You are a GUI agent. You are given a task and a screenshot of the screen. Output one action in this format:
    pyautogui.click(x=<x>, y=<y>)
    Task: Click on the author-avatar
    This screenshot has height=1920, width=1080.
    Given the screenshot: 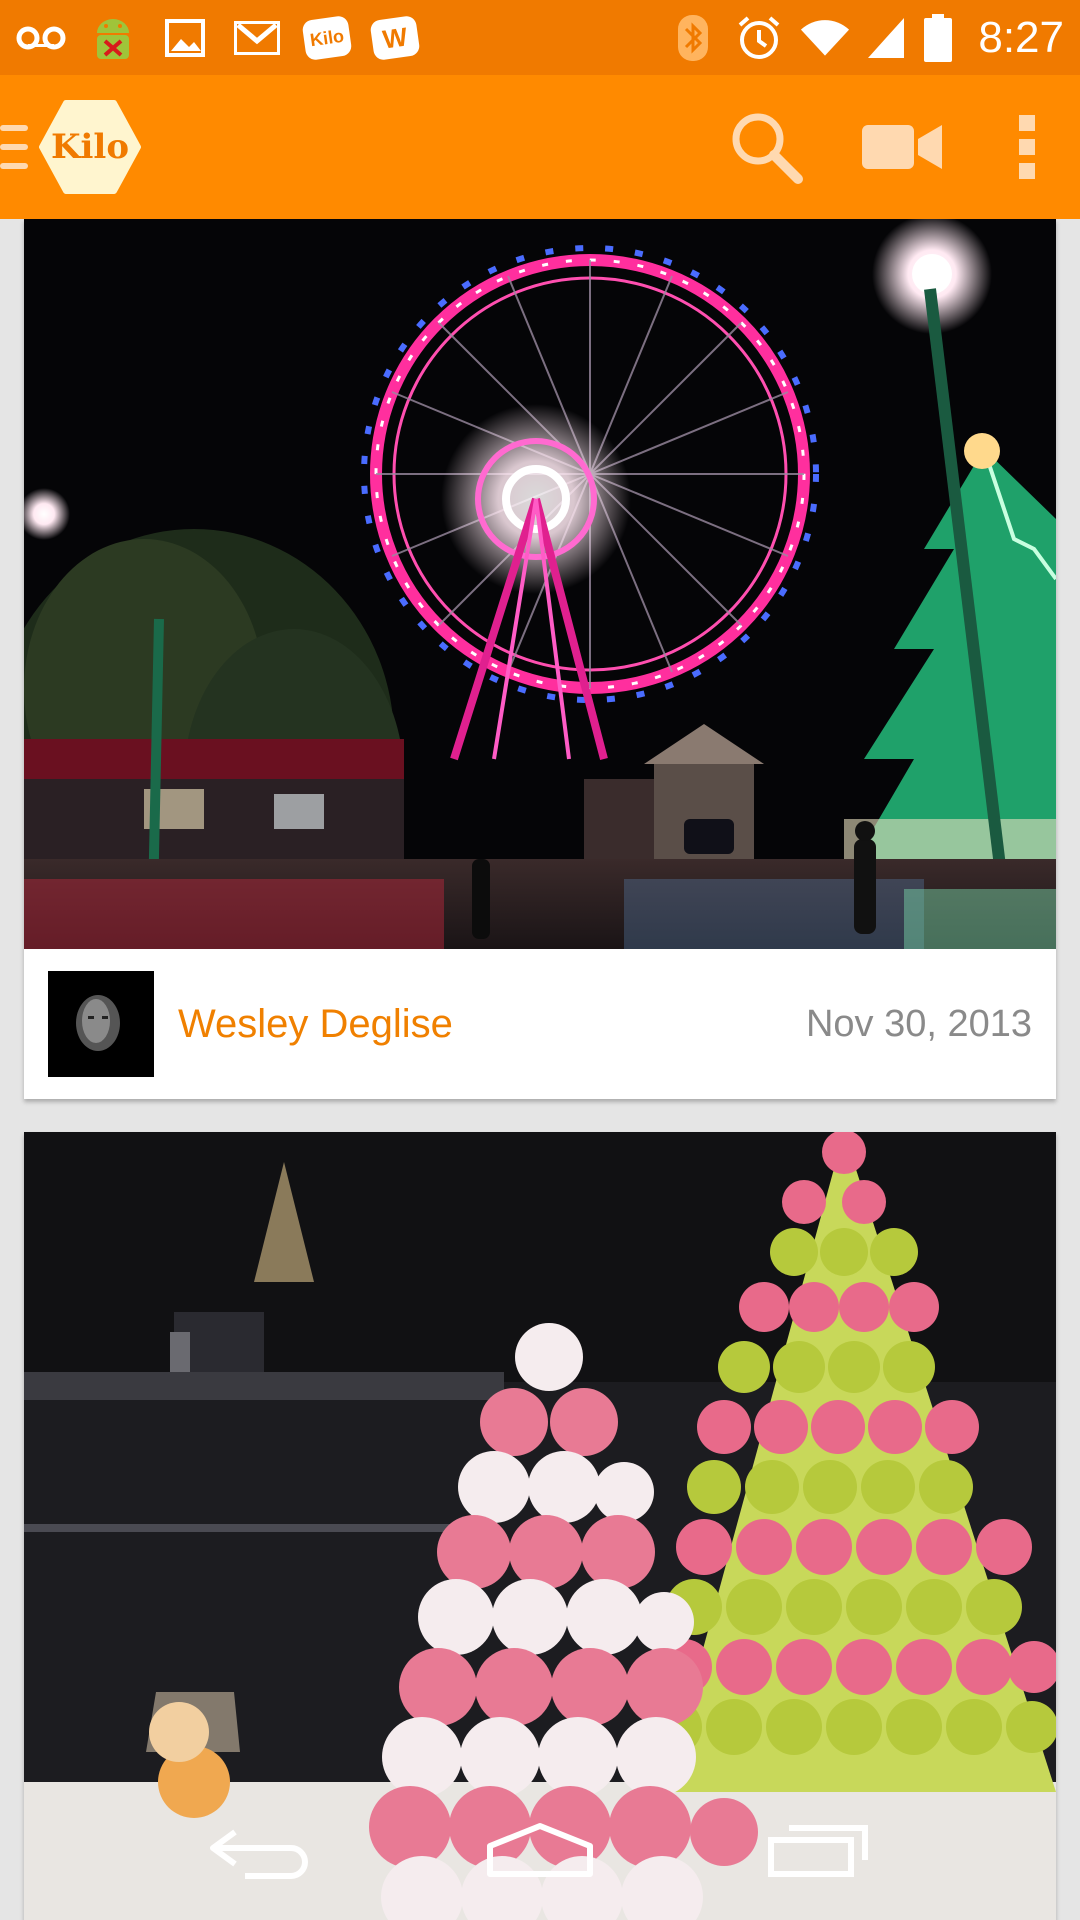 What is the action you would take?
    pyautogui.click(x=101, y=1024)
    